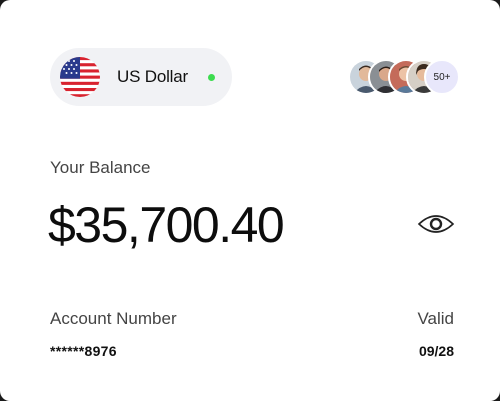  What do you see at coordinates (80, 77) in the screenshot?
I see `us-flag-icon` at bounding box center [80, 77].